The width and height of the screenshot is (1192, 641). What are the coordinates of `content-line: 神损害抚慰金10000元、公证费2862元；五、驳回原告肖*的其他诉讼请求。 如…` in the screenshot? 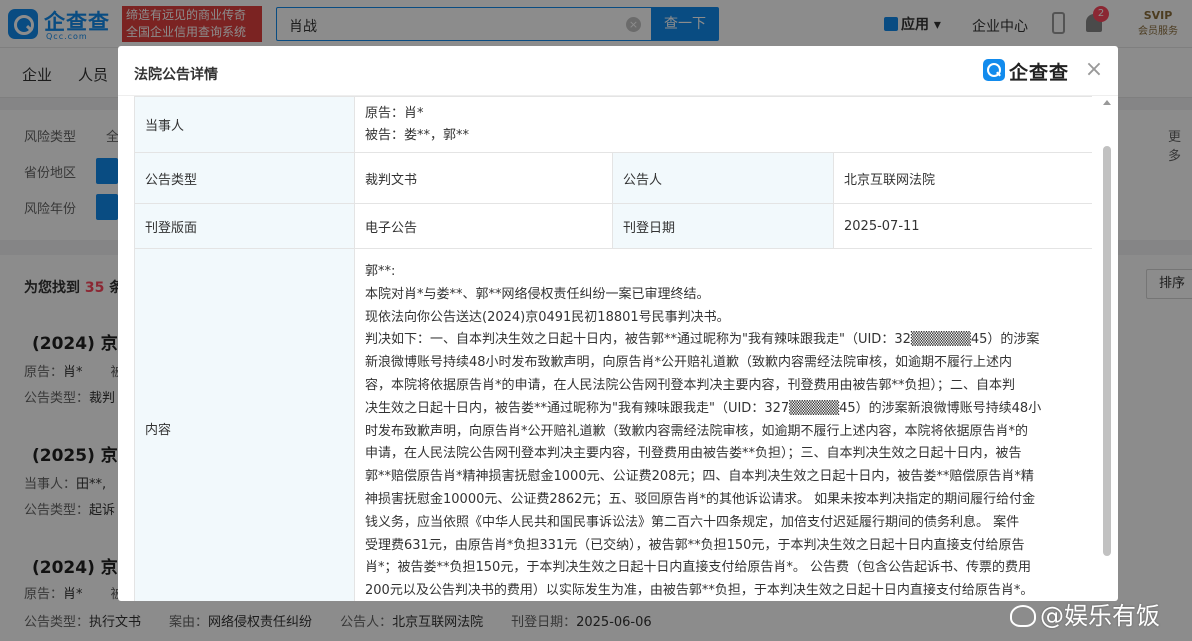 It's located at (700, 499).